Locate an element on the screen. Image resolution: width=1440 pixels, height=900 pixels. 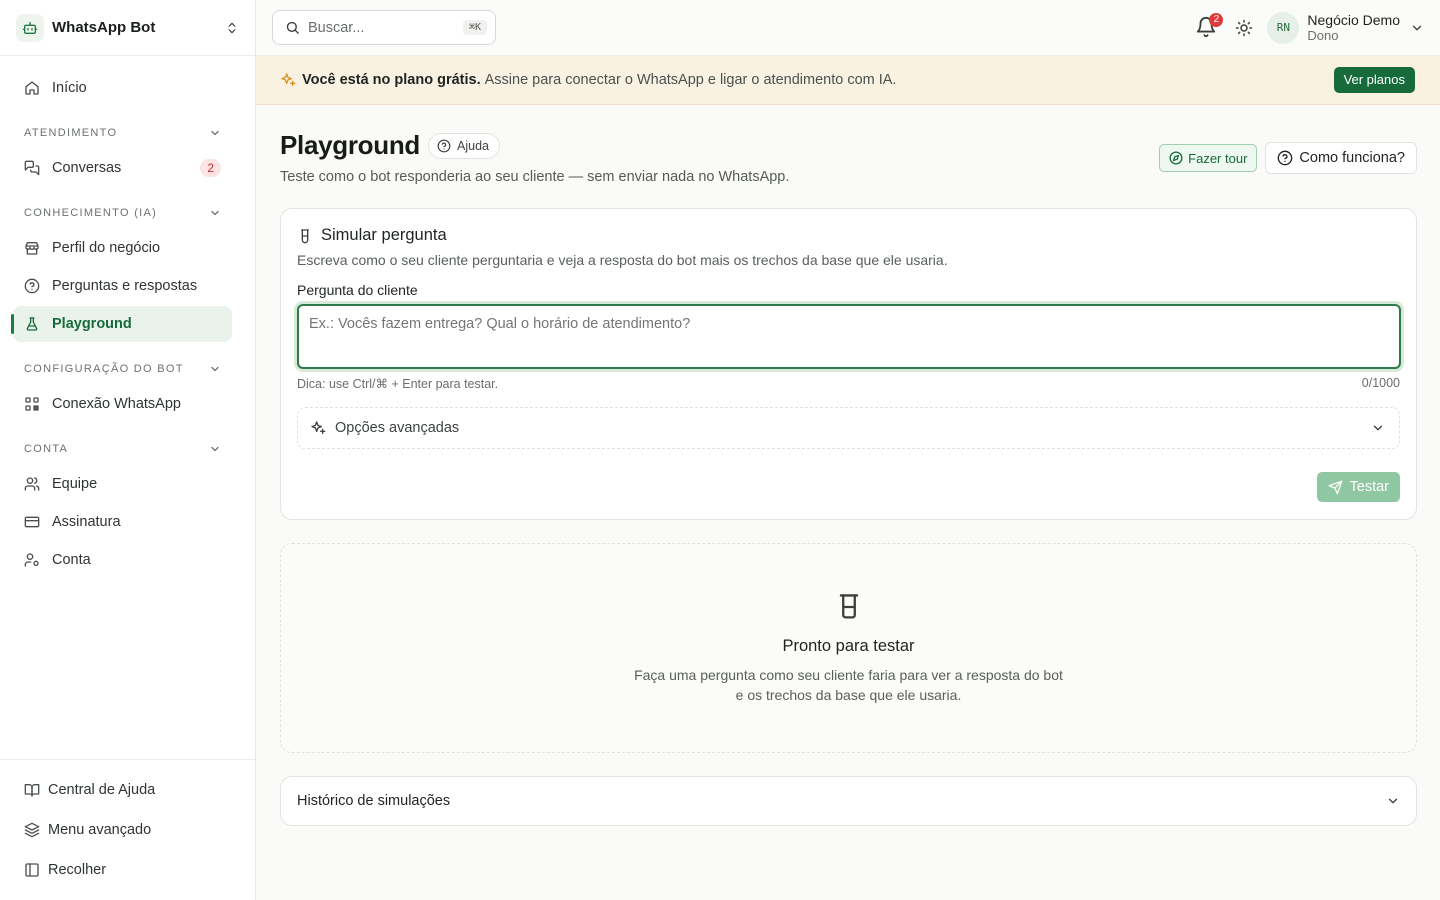
sidebar-item-assinatura: Assinatura is located at coordinates (122, 522).